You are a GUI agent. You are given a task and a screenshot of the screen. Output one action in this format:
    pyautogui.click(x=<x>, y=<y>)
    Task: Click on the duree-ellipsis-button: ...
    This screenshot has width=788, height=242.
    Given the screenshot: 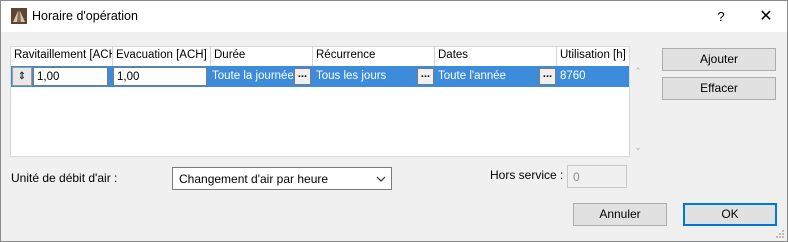 What is the action you would take?
    pyautogui.click(x=302, y=76)
    